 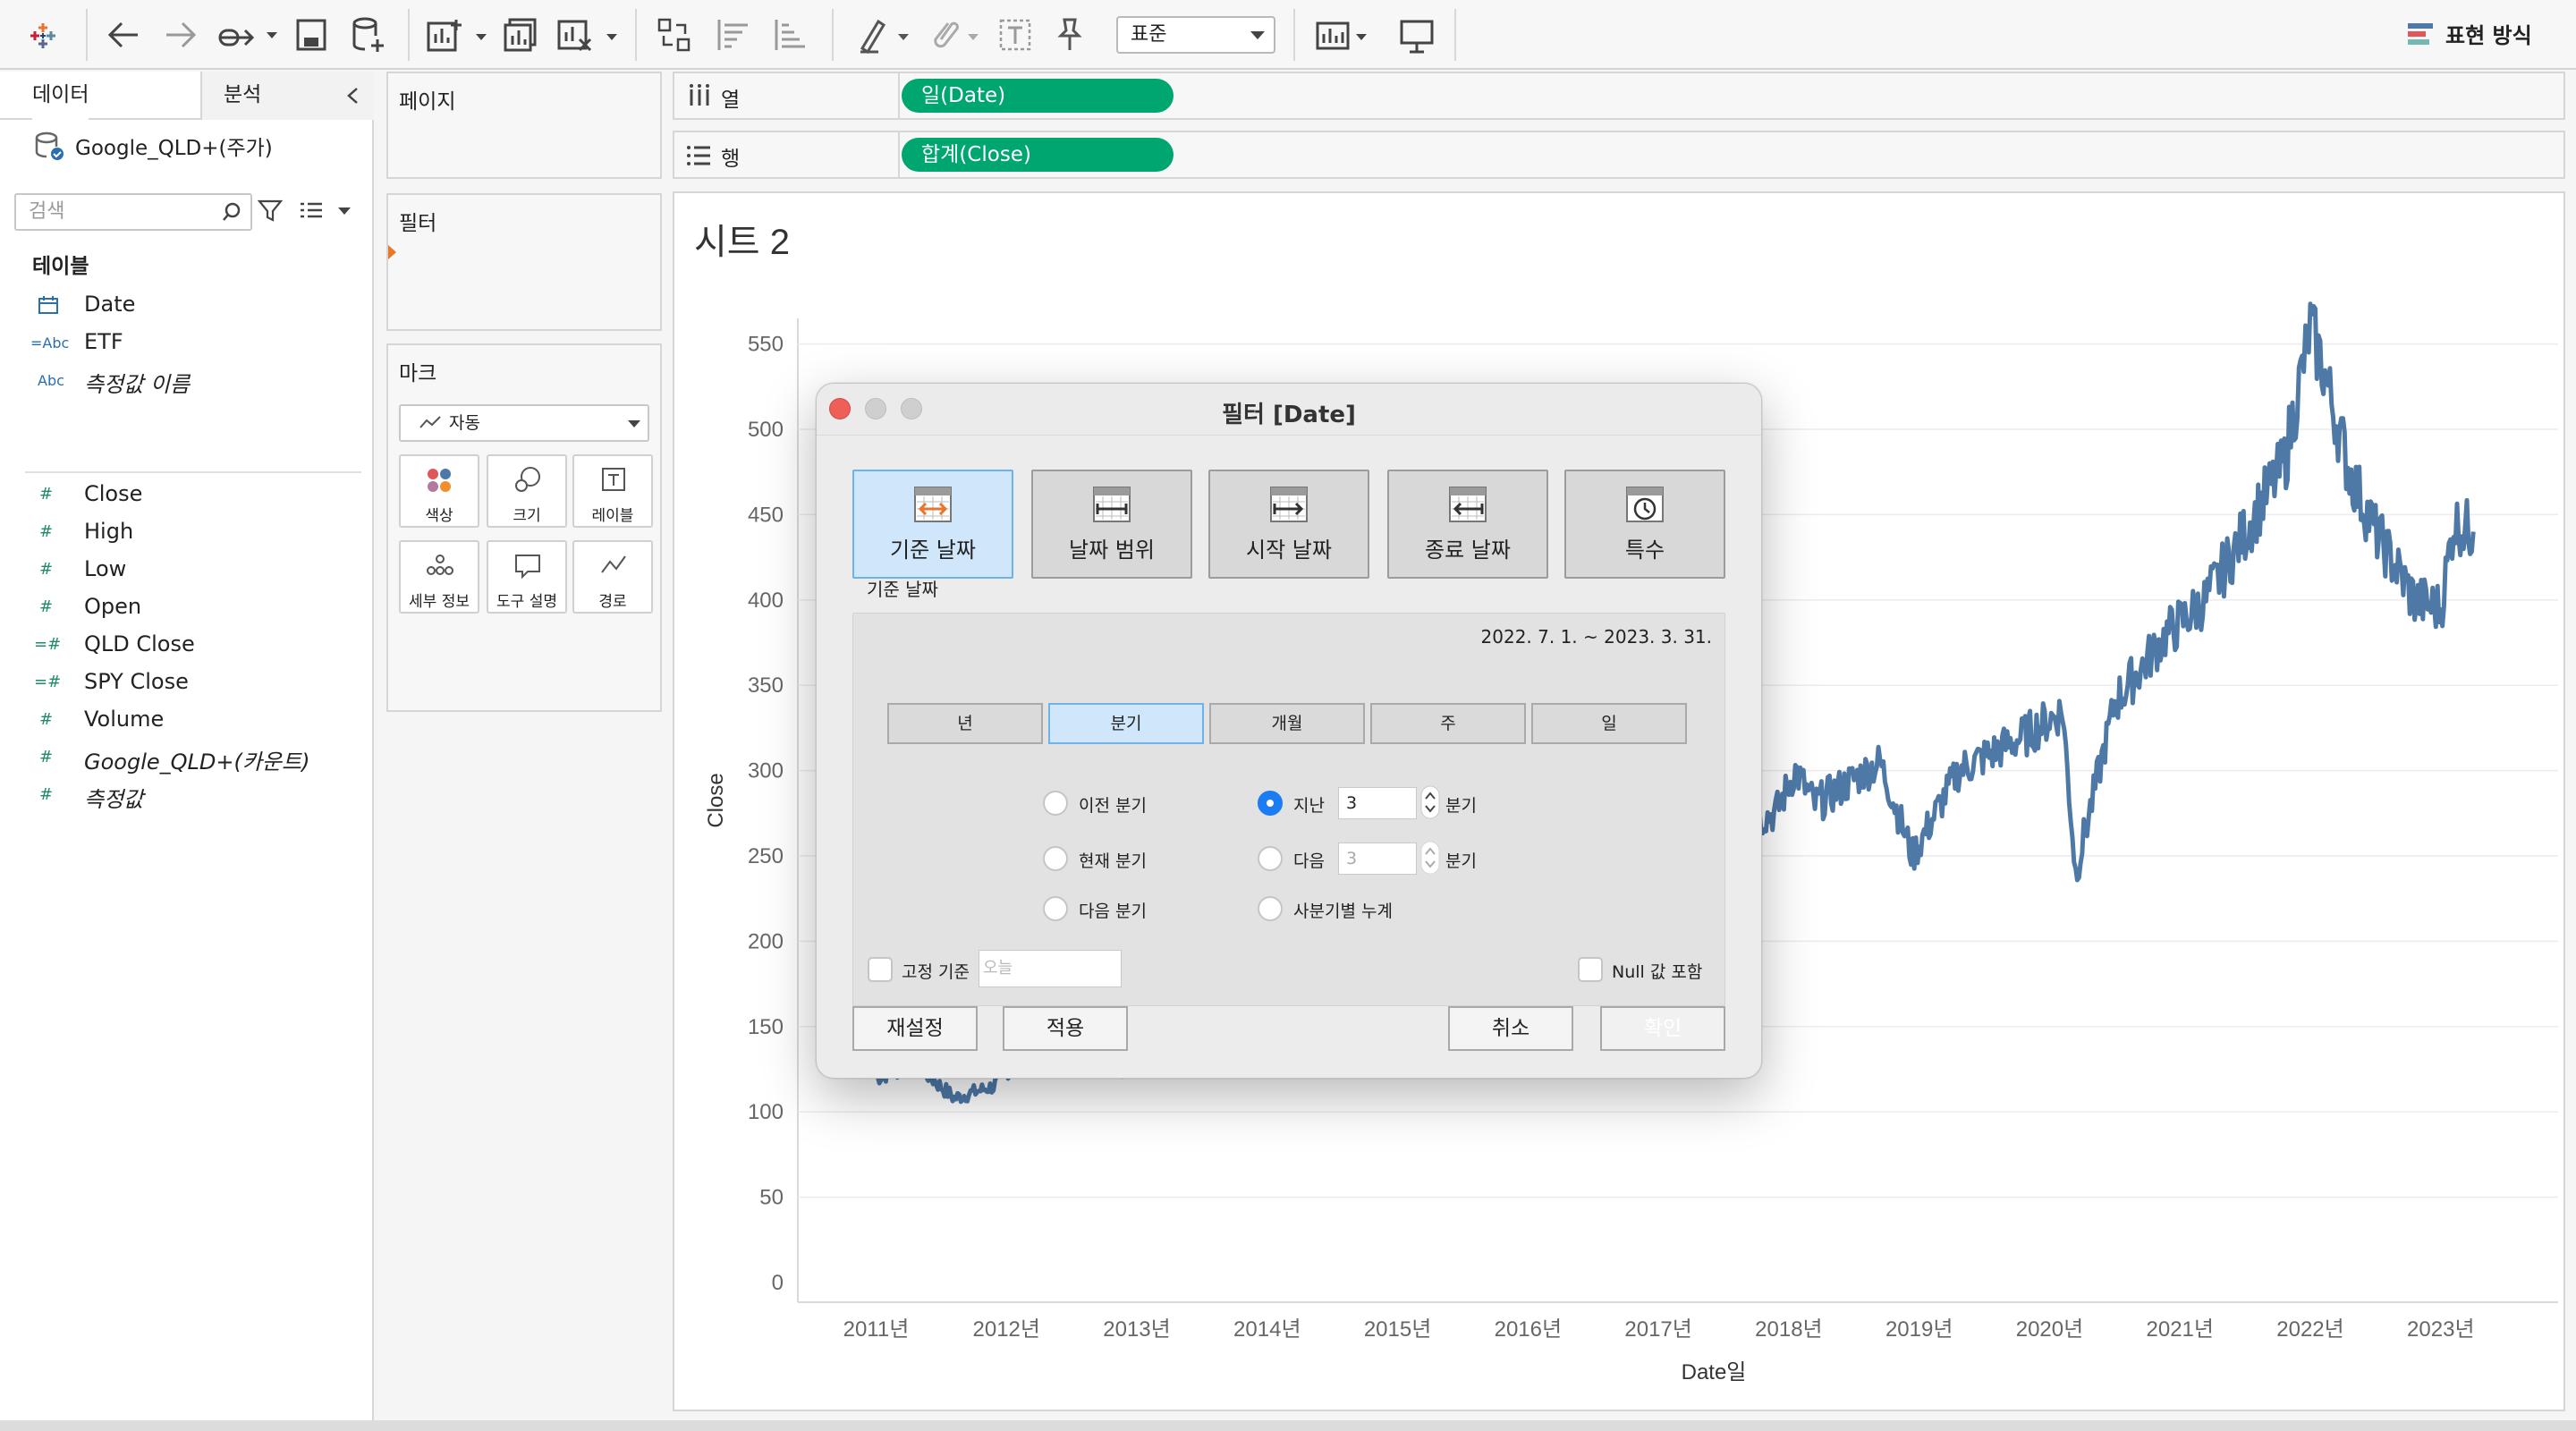 I want to click on fix-axes-pin-icon, so click(x=1070, y=35).